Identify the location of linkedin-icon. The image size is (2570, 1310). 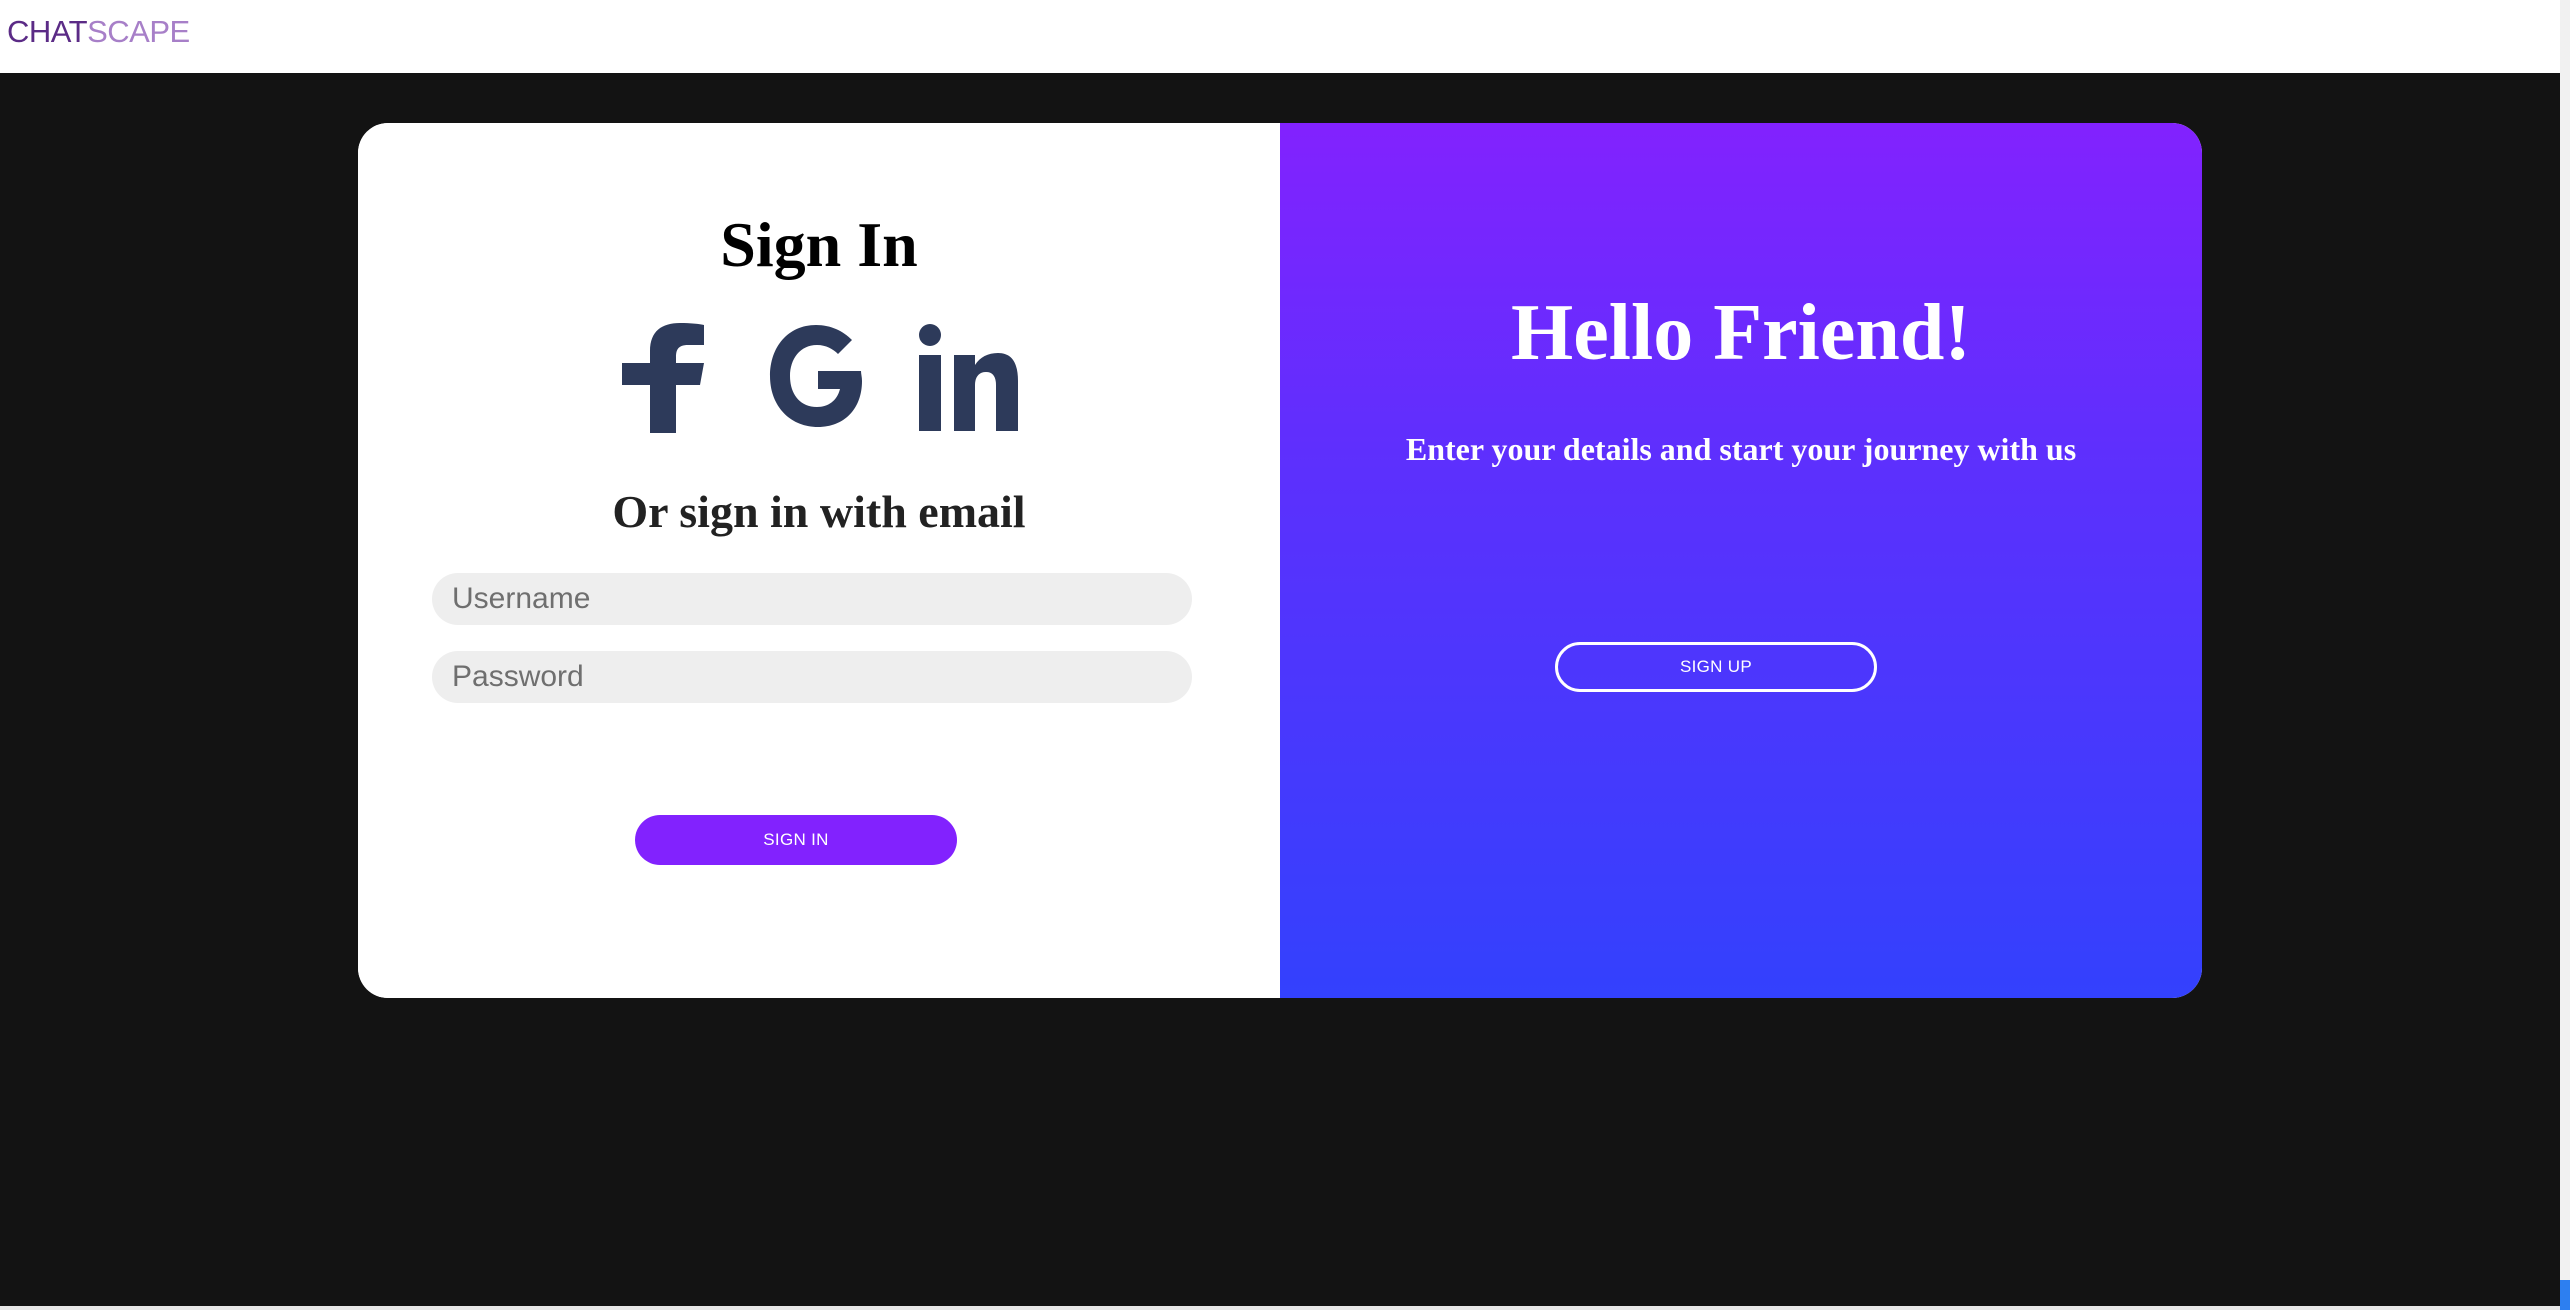
(968, 377).